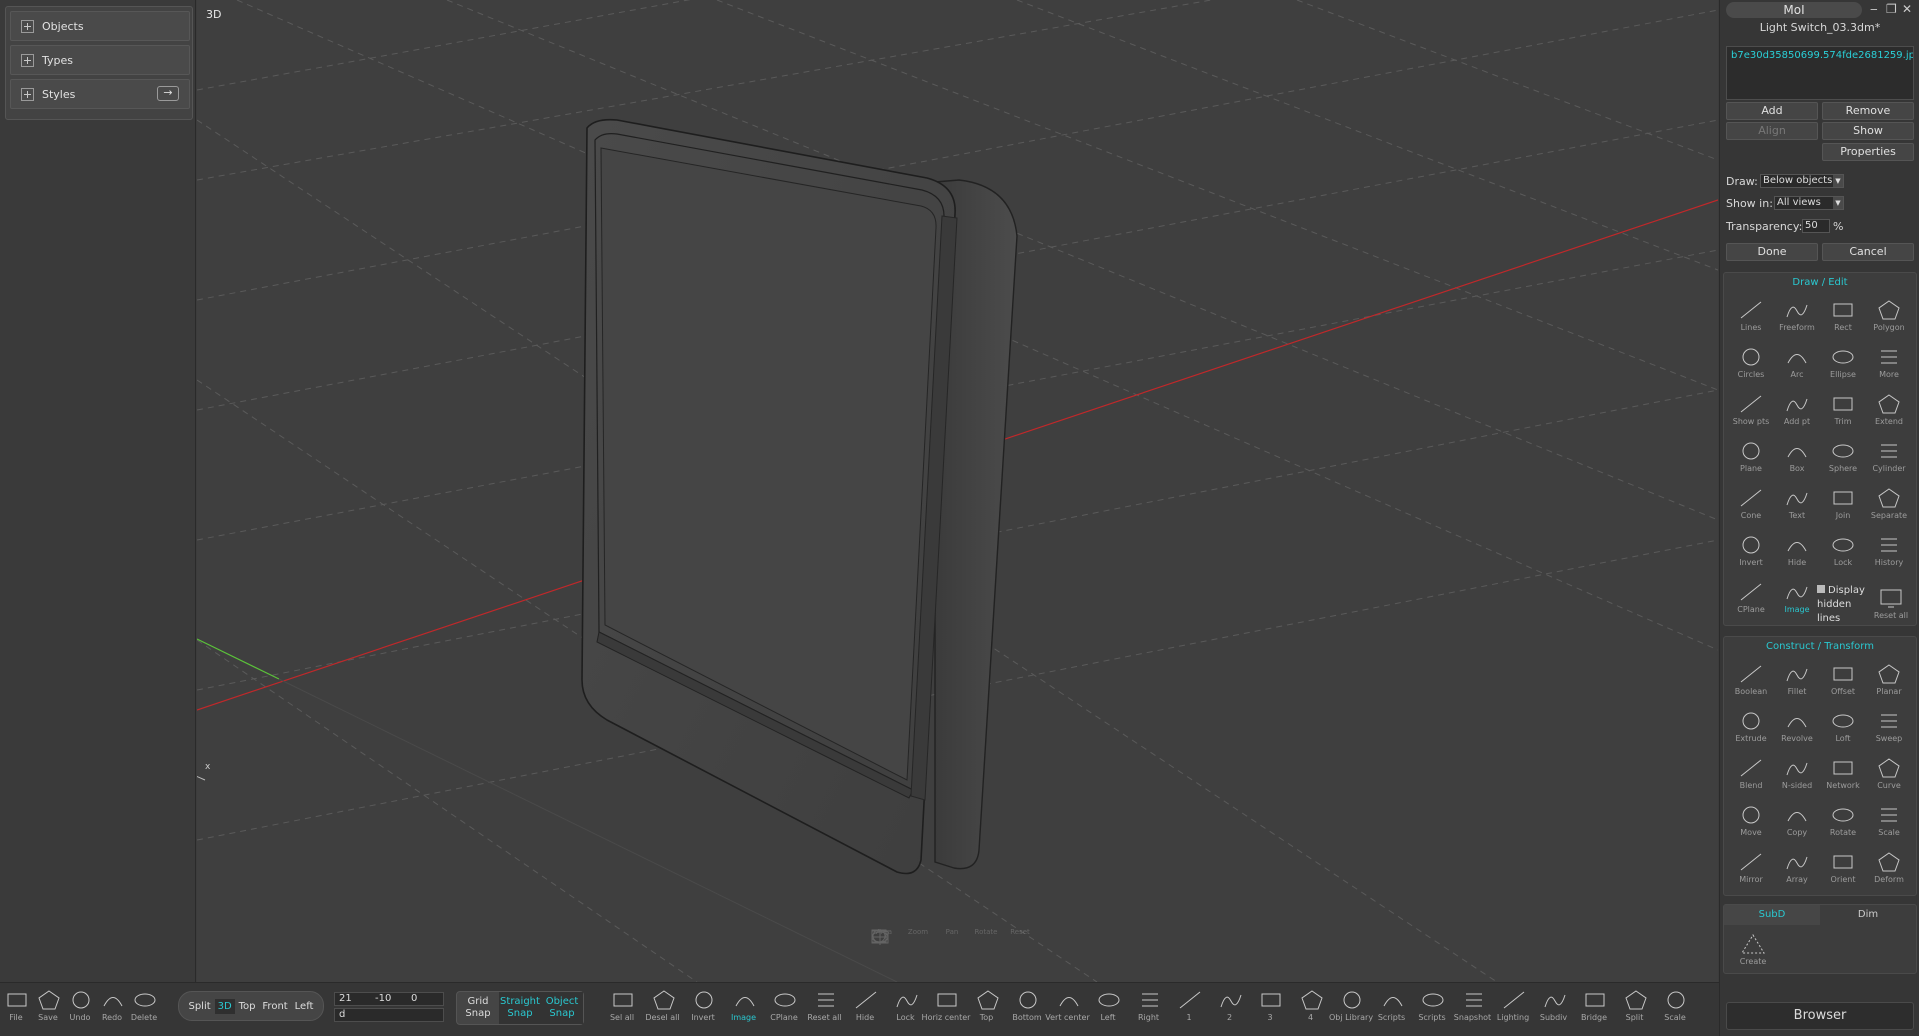  What do you see at coordinates (1889, 504) in the screenshot?
I see `separate-tool: Separate` at bounding box center [1889, 504].